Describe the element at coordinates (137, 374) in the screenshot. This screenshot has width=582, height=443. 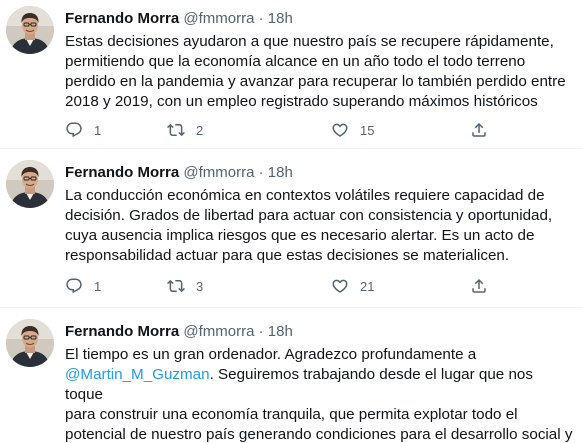
I see `mention-link: @Martin_M_Guzman` at that location.